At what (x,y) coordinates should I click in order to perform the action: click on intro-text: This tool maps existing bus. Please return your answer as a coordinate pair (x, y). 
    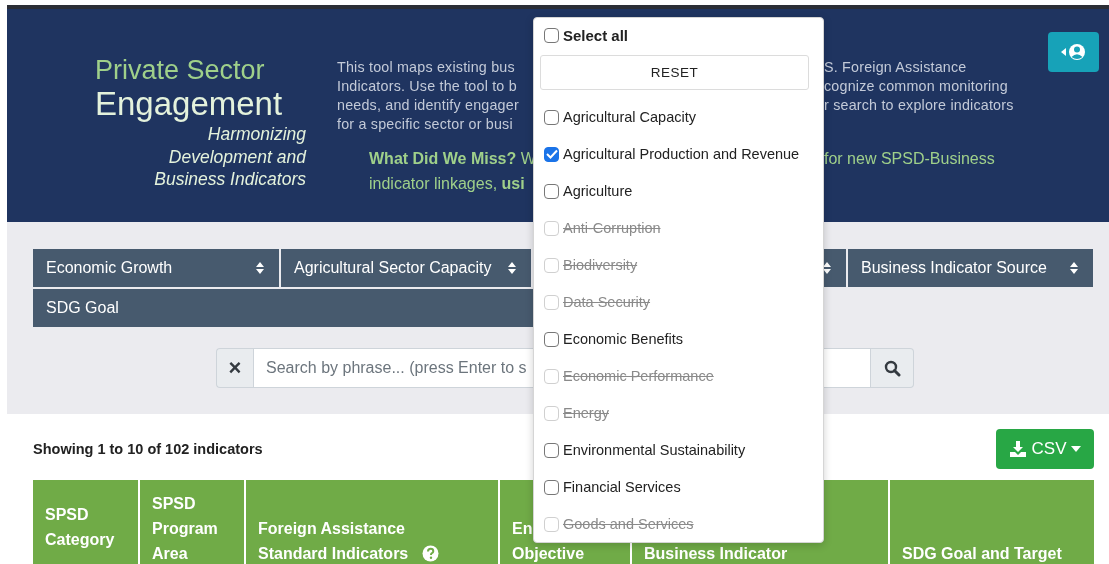
    Looking at the image, I should click on (426, 67).